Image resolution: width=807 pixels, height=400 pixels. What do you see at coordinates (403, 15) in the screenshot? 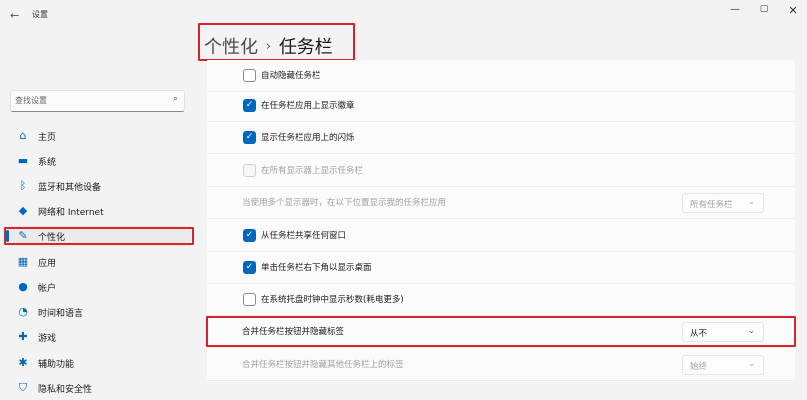
I see `title-bar: ← 设置 — ▢ ✕` at bounding box center [403, 15].